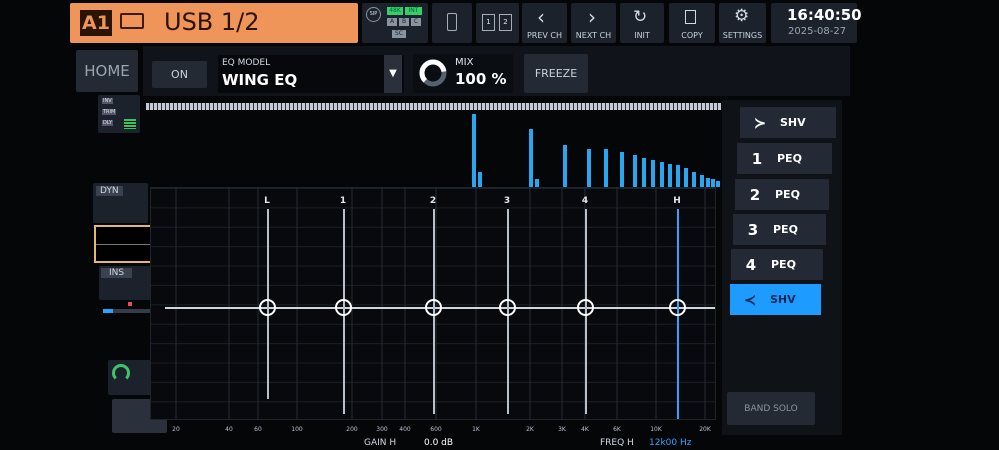 The width and height of the screenshot is (999, 450). Describe the element at coordinates (753, 229) in the screenshot. I see `band-number: 3` at that location.